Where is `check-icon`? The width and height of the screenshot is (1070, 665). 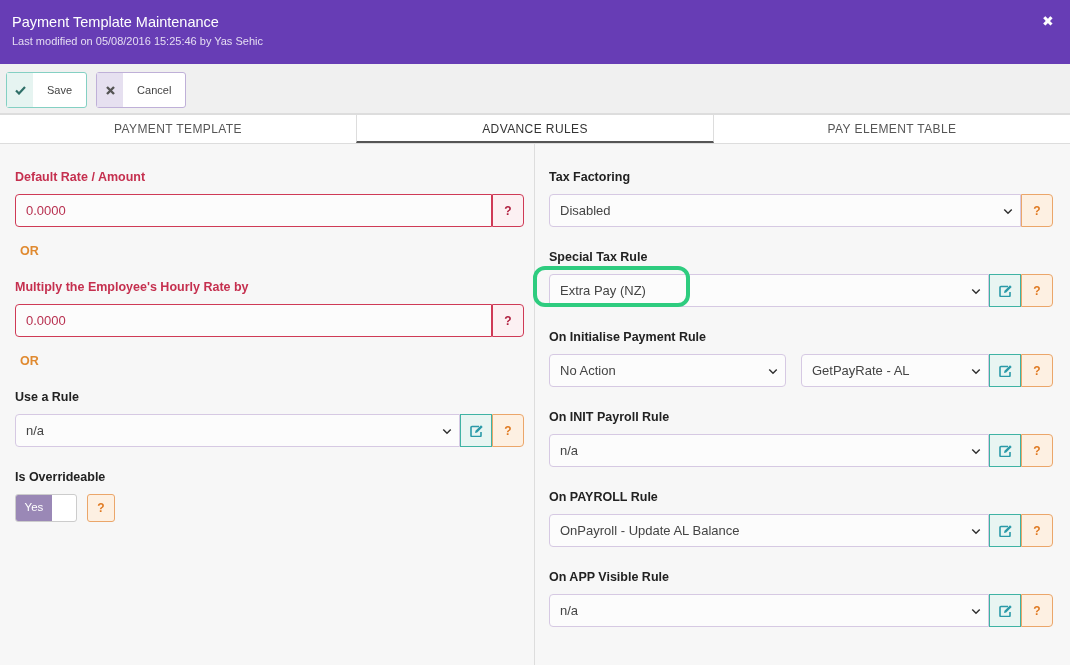 check-icon is located at coordinates (20, 90).